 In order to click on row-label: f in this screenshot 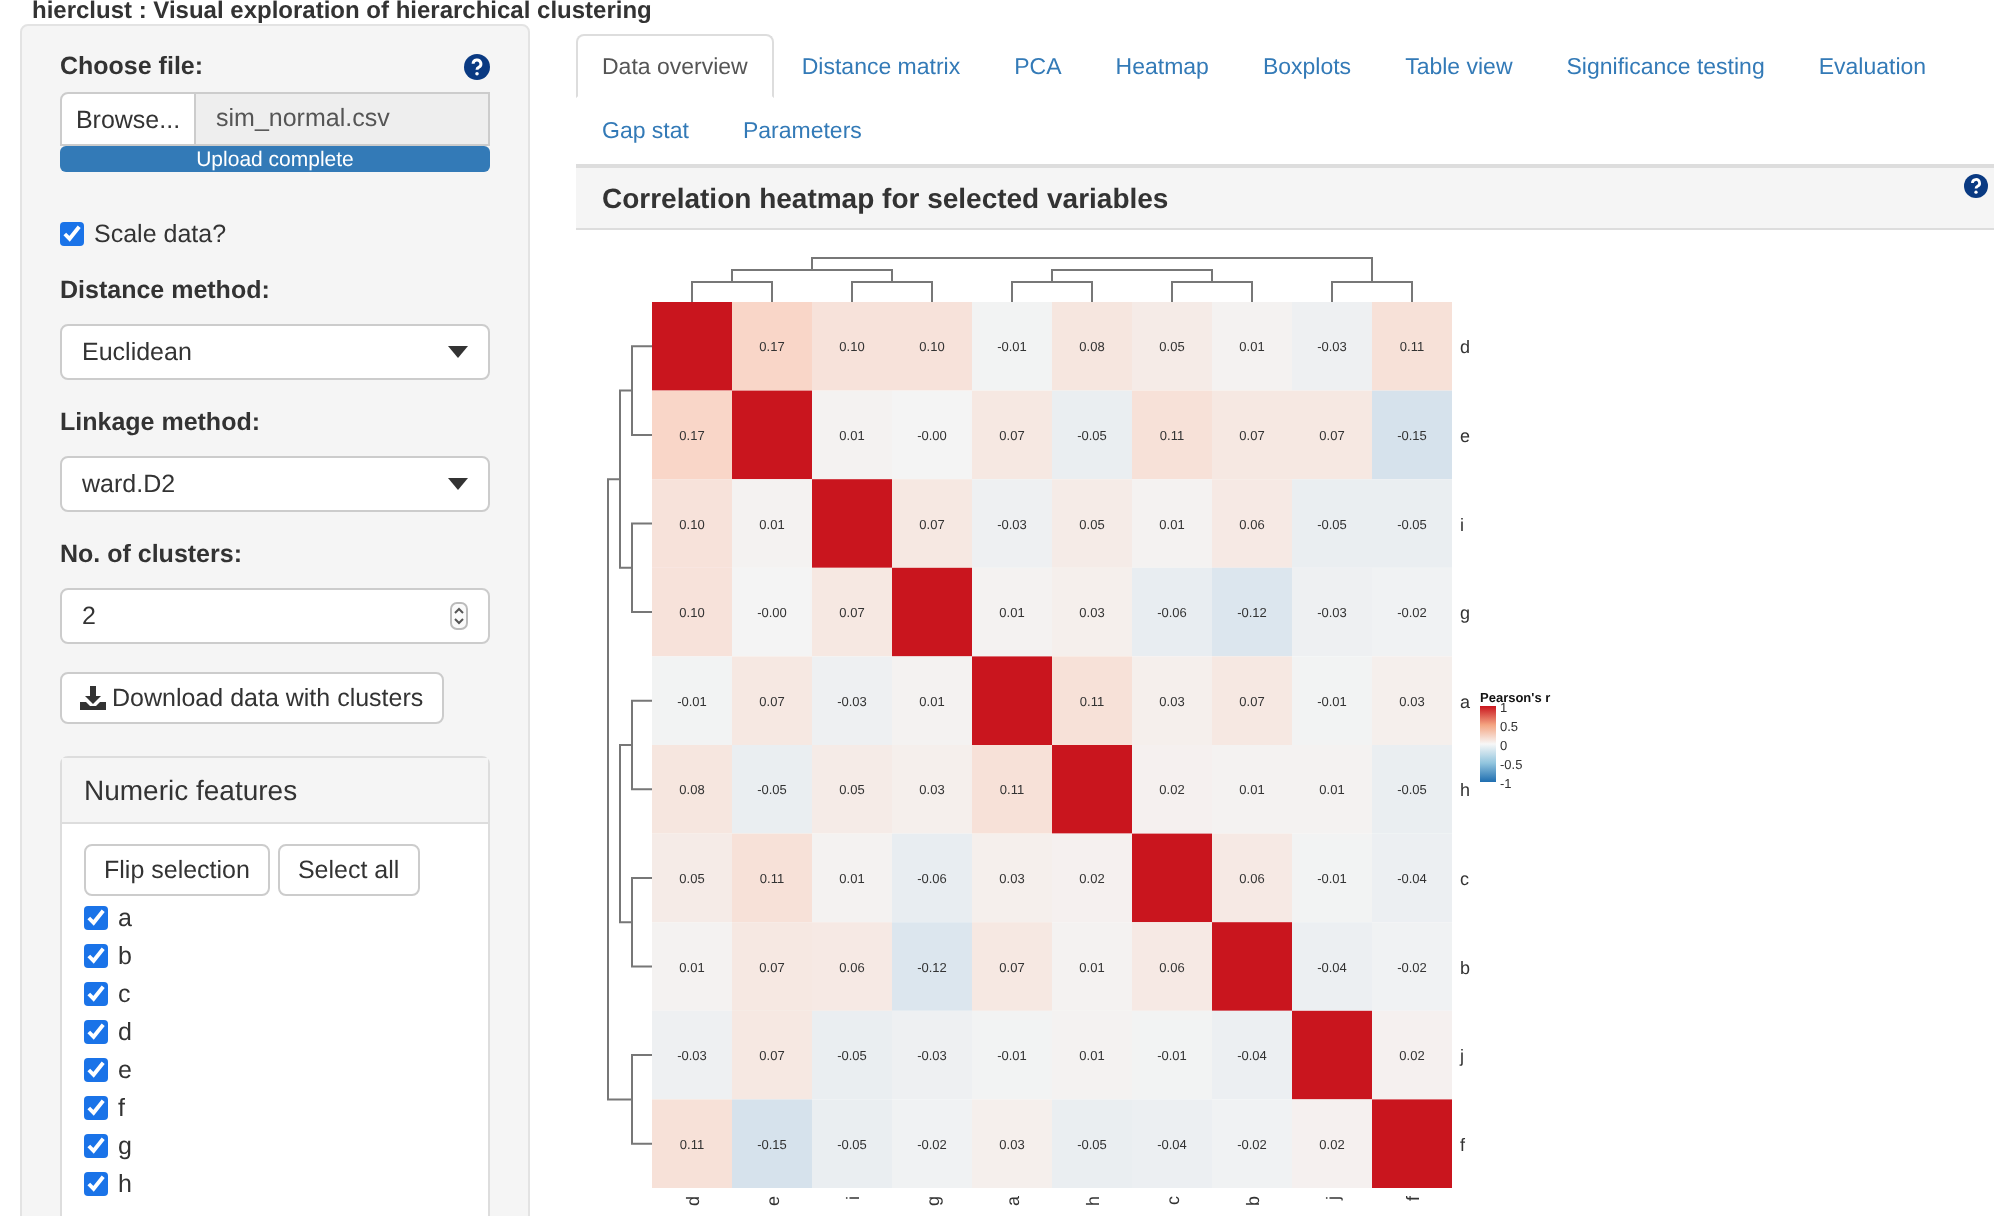, I will do `click(1463, 1144)`.